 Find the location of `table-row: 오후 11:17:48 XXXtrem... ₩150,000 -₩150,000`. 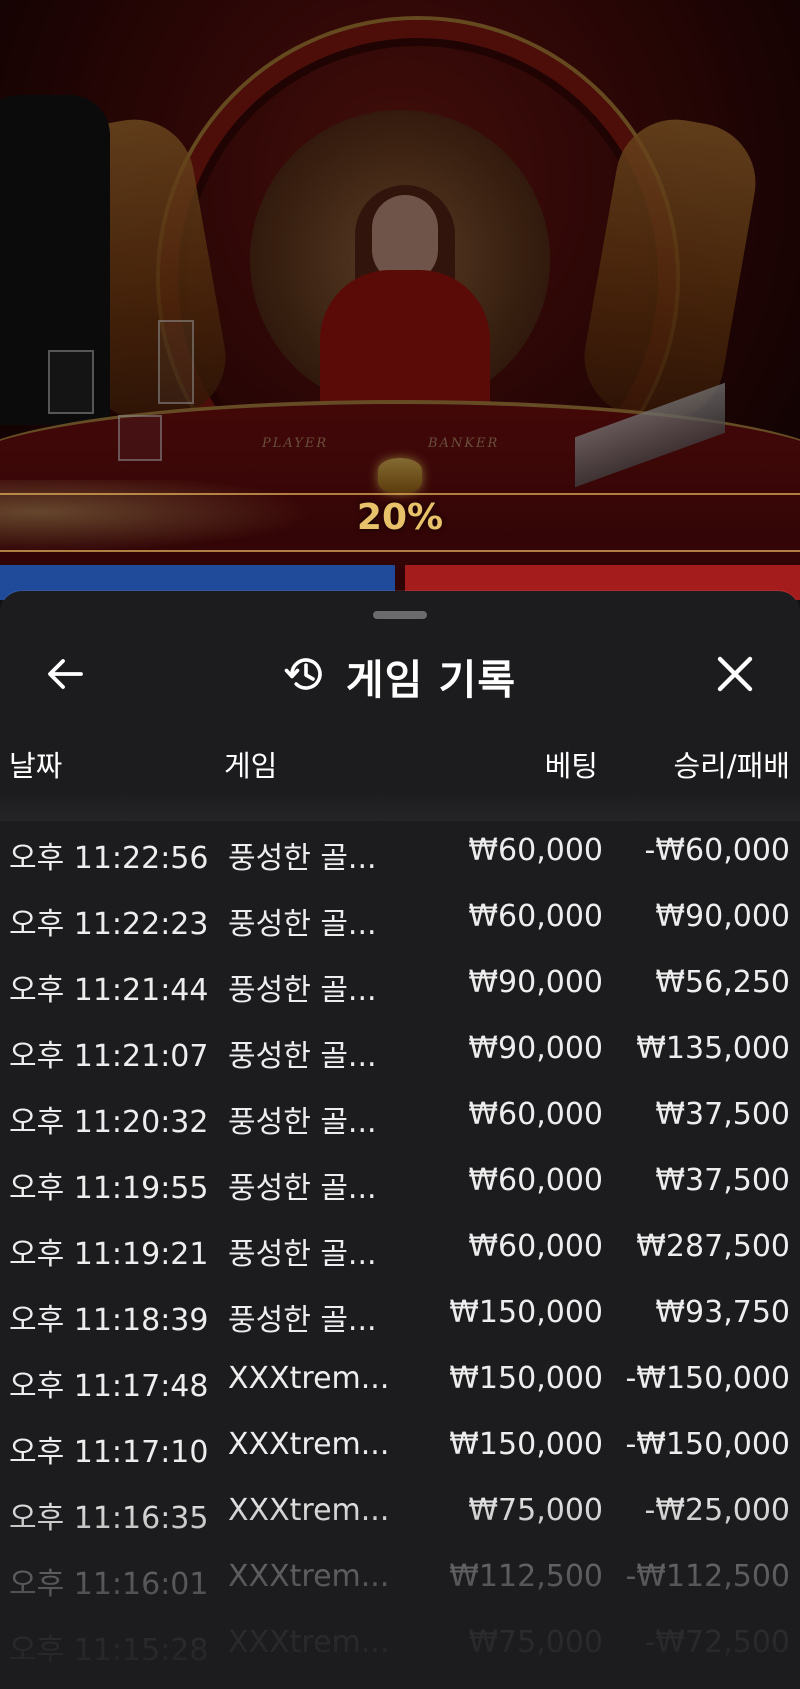

table-row: 오후 11:17:48 XXXtrem... ₩150,000 -₩150,000 is located at coordinates (400, 1388).